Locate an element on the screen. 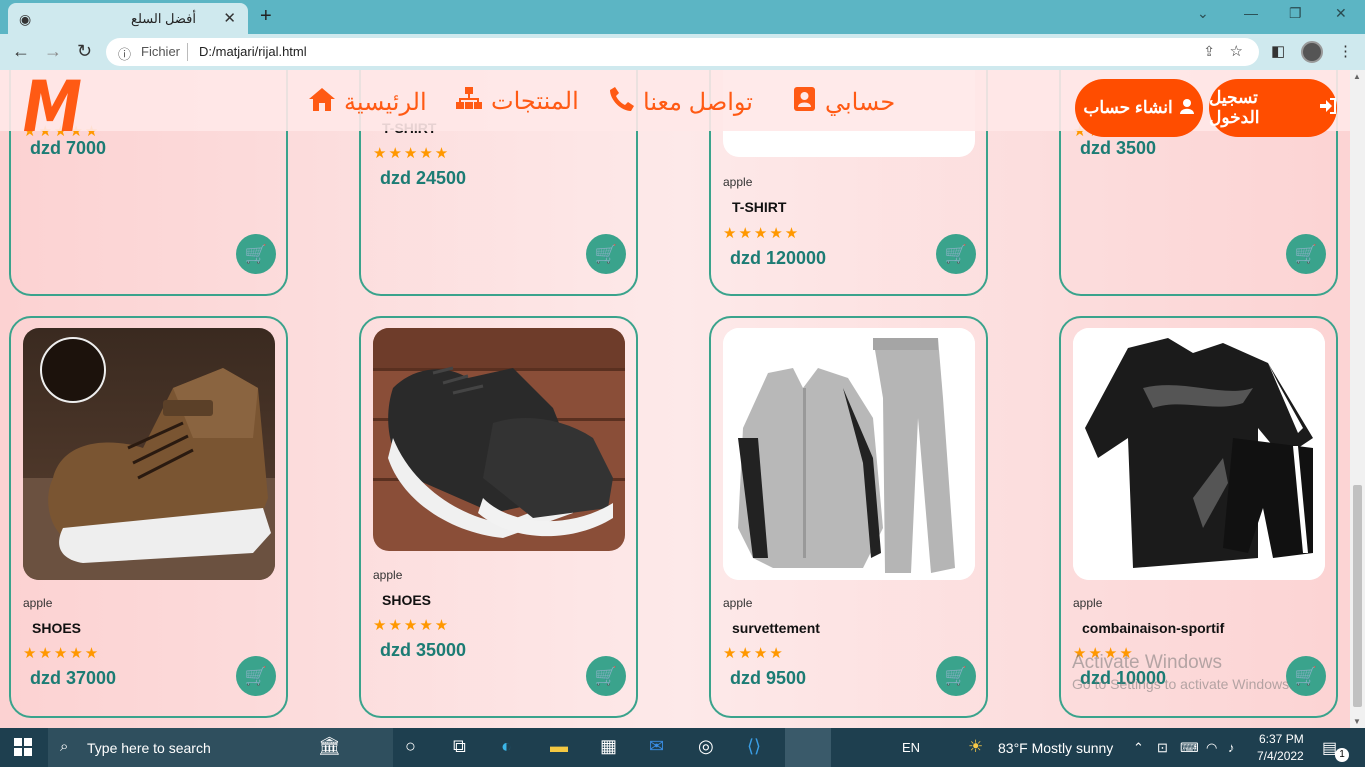 The image size is (1365, 767). product-name: T-SHIRT is located at coordinates (759, 207).